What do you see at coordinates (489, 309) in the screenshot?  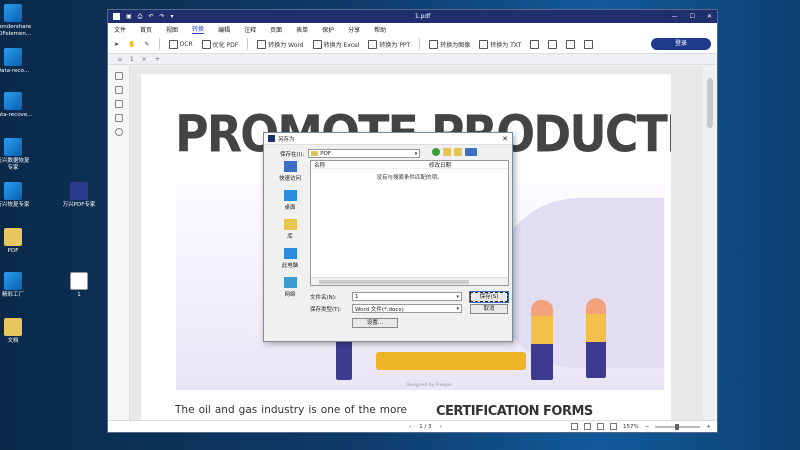 I see `cancel-button: 取消` at bounding box center [489, 309].